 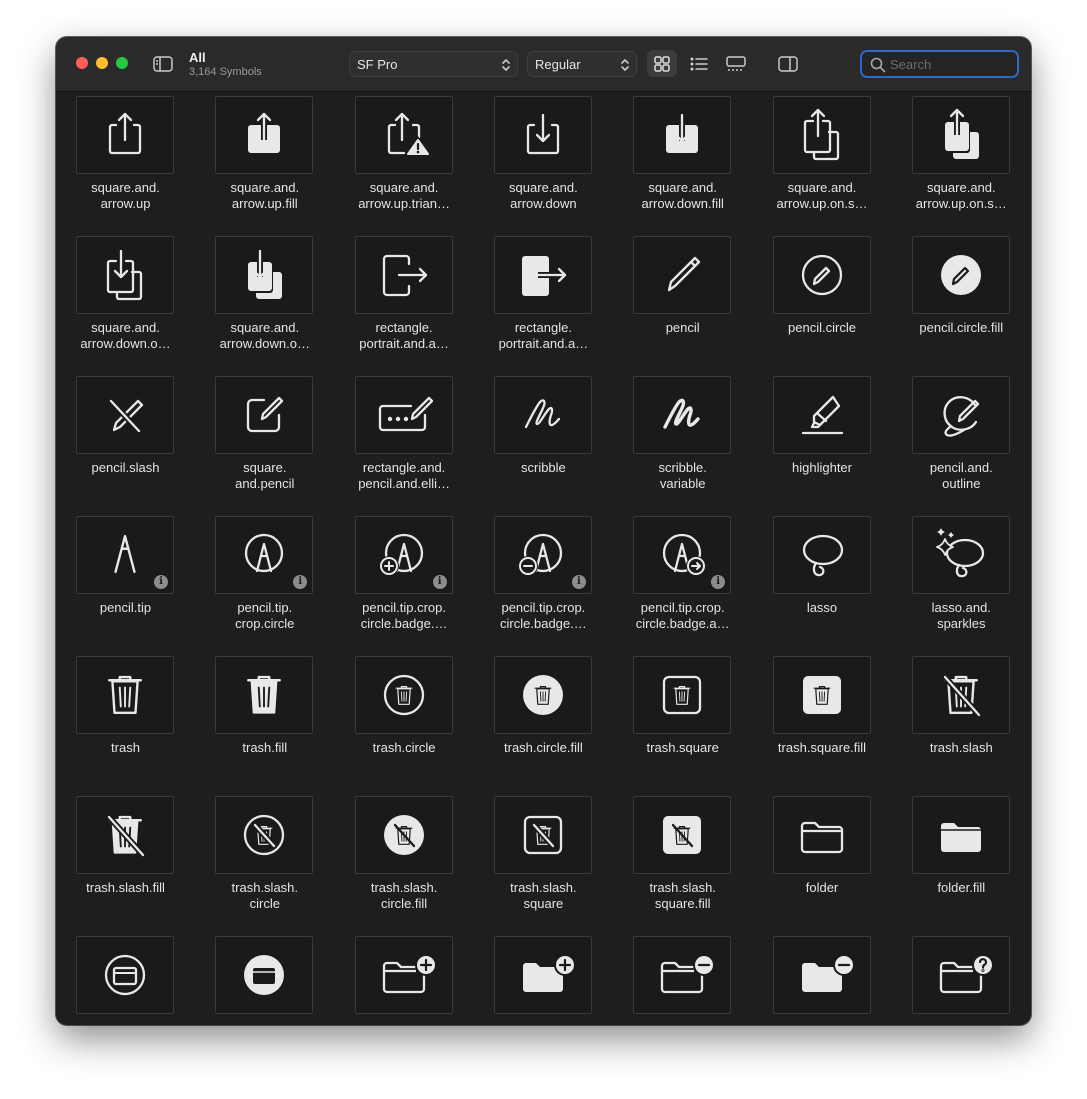 I want to click on symbol-cell: square.and. arrow.up, so click(x=125, y=162).